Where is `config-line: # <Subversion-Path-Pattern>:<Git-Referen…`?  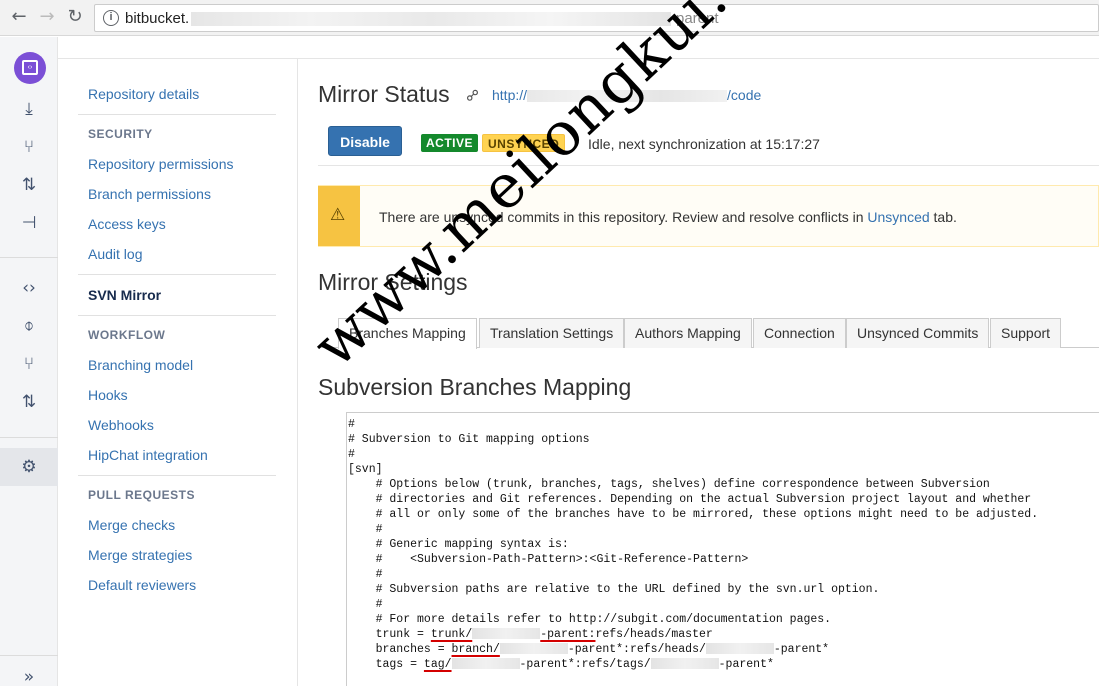 config-line: # <Subversion-Path-Pattern>:<Git-Referen… is located at coordinates (548, 559).